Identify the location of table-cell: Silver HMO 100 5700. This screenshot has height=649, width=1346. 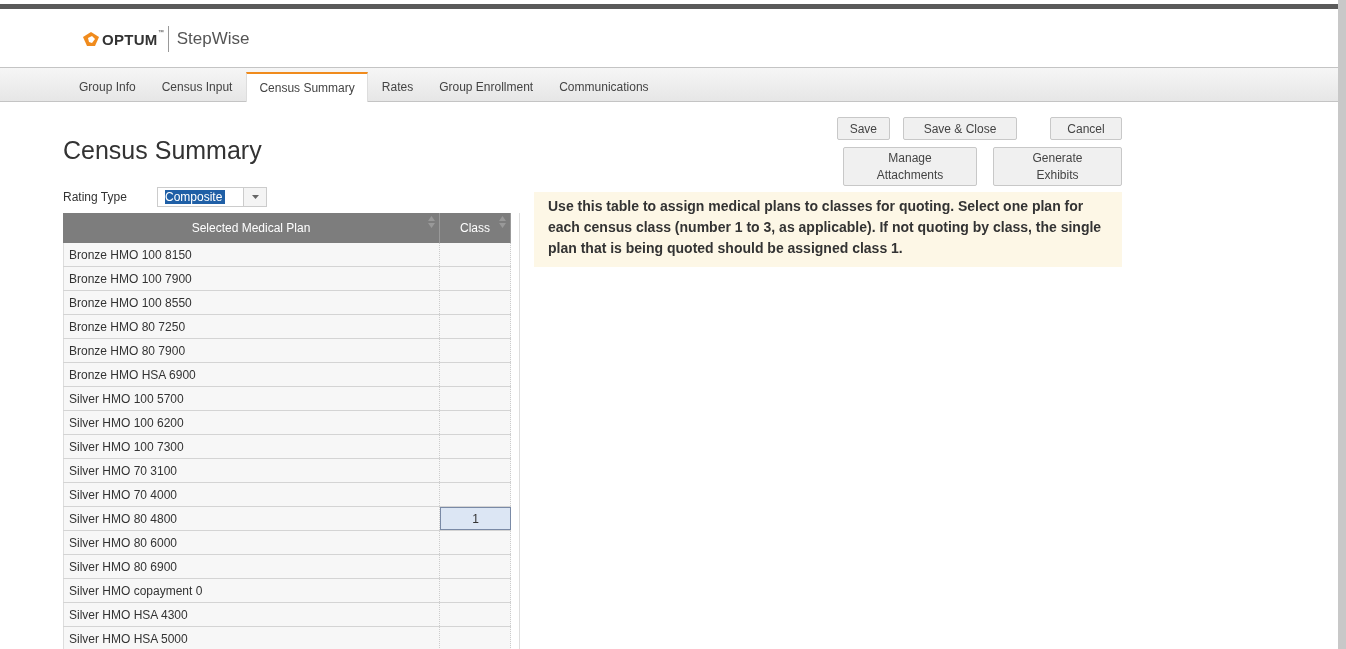
(251, 398).